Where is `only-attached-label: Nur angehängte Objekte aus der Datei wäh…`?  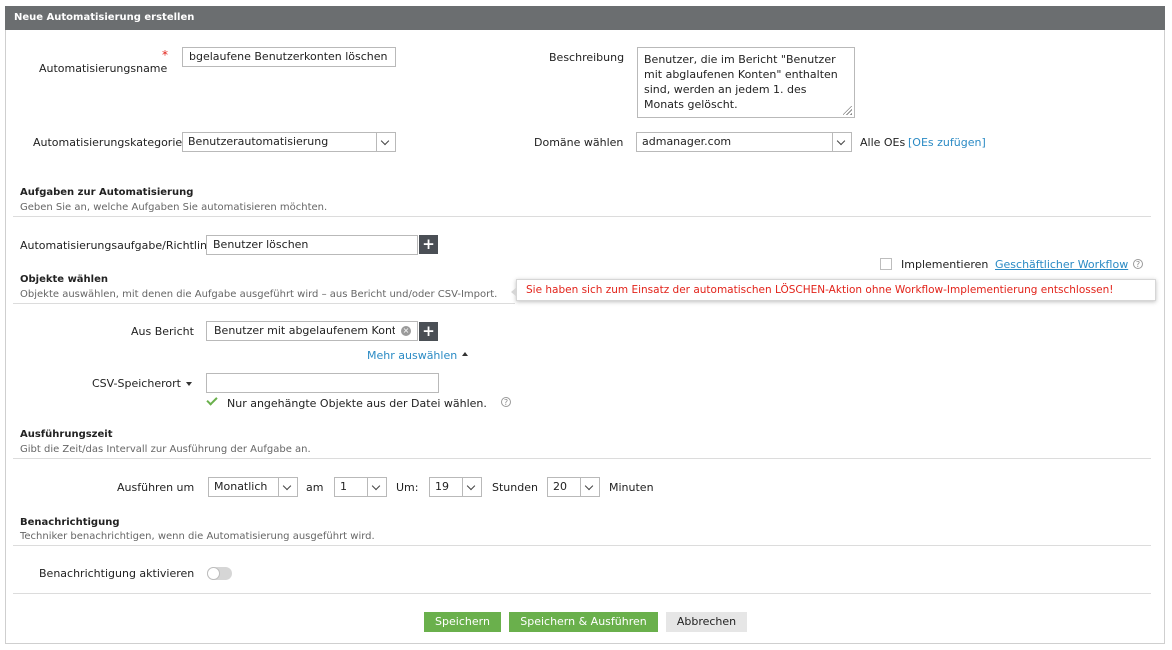 only-attached-label: Nur angehängte Objekte aus der Datei wäh… is located at coordinates (357, 403).